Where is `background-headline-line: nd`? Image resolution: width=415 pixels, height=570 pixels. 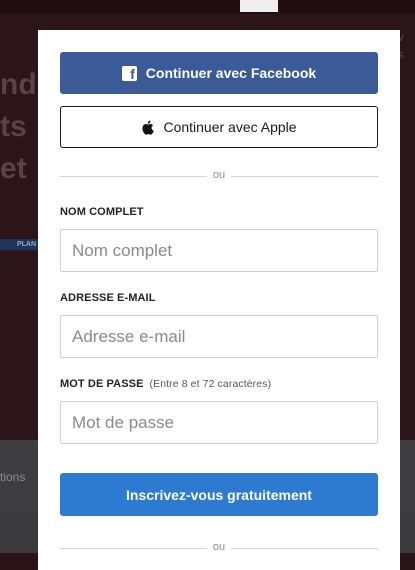
background-headline-line: nd is located at coordinates (18, 84).